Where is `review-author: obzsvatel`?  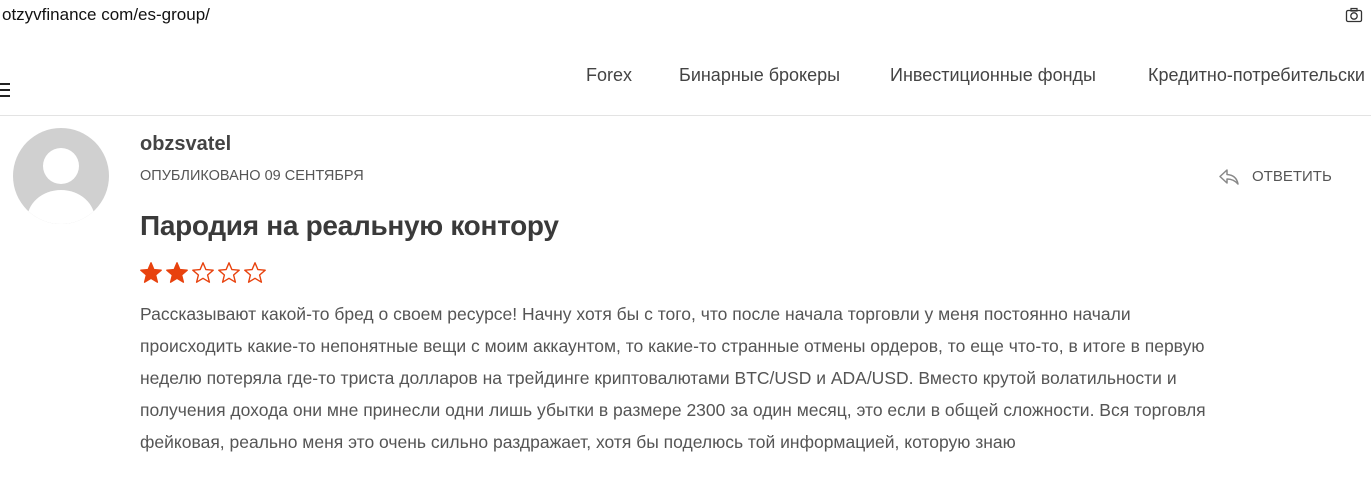
review-author: obzsvatel is located at coordinates (185, 144).